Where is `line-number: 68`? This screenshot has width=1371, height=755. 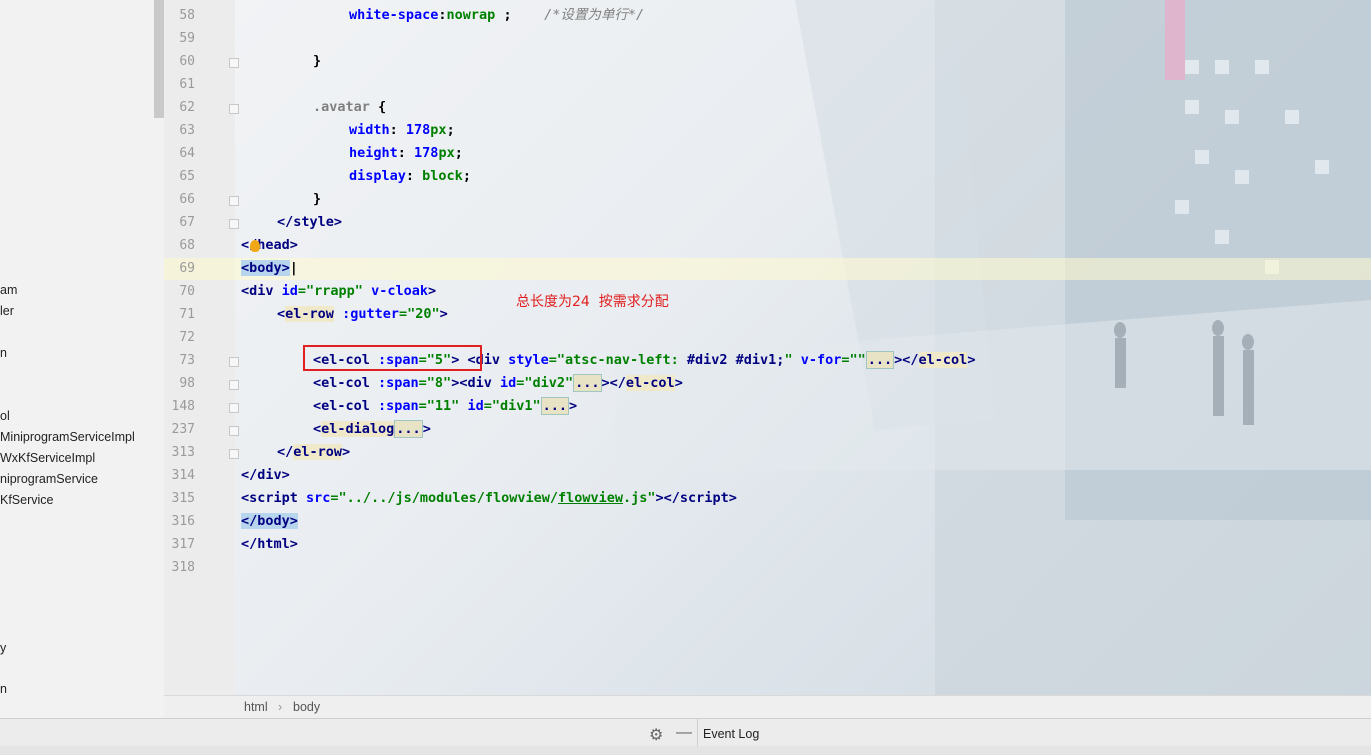
line-number: 68 is located at coordinates (187, 245).